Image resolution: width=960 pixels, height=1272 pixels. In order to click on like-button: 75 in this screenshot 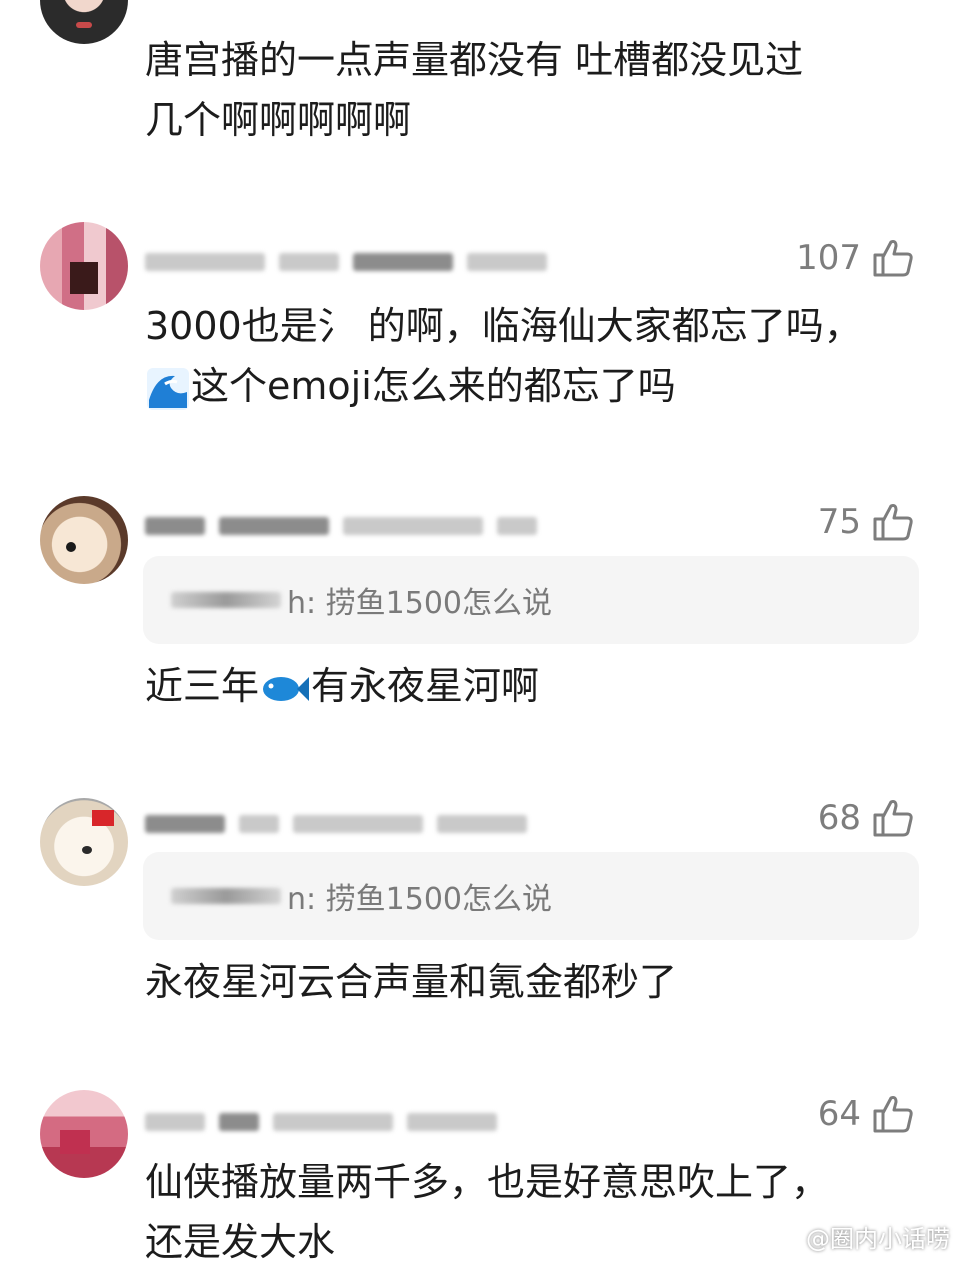, I will do `click(866, 522)`.